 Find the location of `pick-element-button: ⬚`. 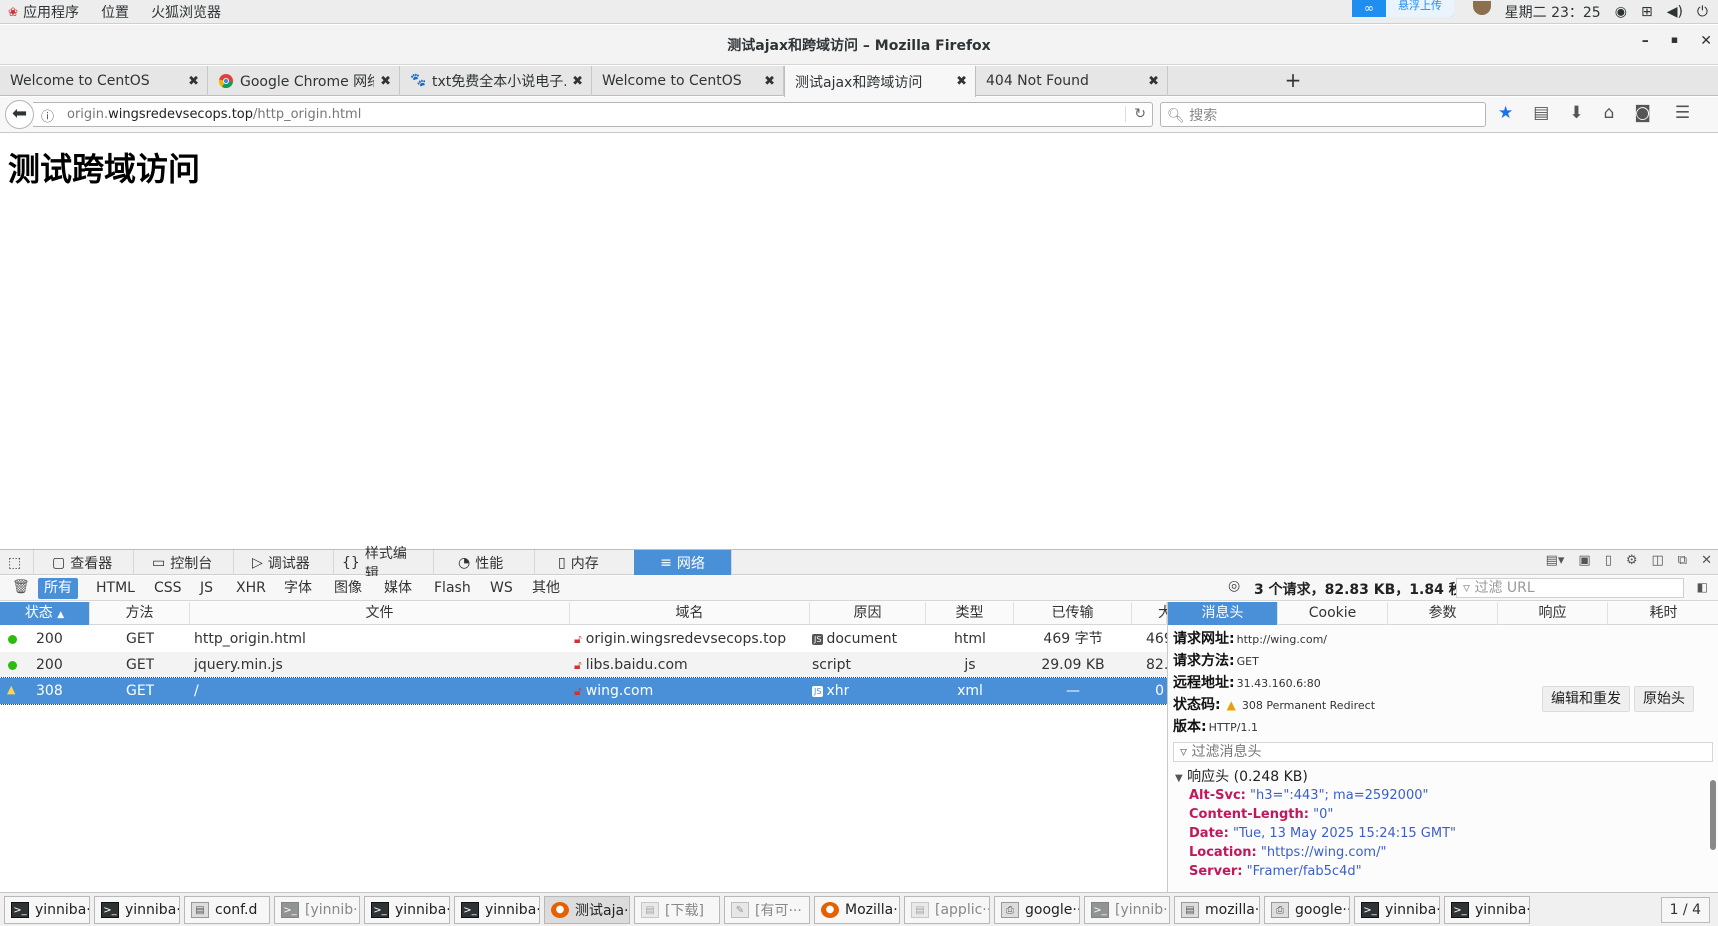

pick-element-button: ⬚ is located at coordinates (17, 562).